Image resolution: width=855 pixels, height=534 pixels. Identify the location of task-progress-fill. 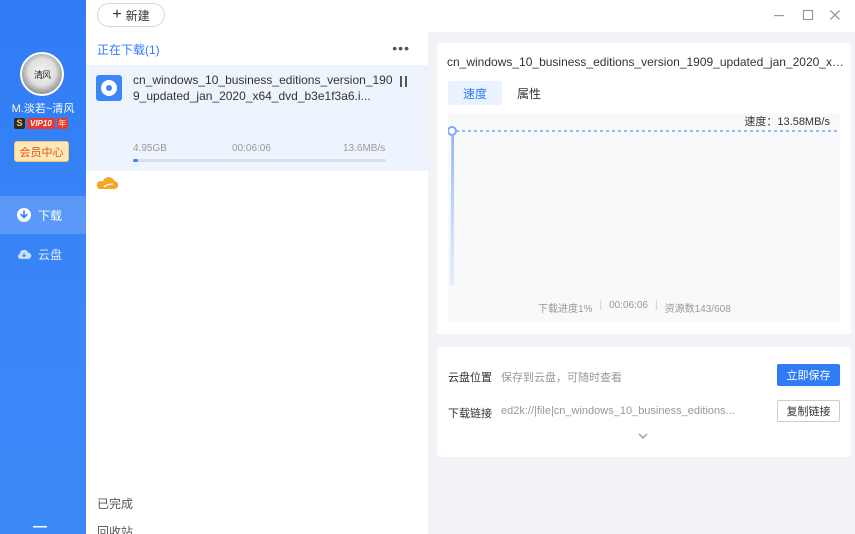
(136, 160).